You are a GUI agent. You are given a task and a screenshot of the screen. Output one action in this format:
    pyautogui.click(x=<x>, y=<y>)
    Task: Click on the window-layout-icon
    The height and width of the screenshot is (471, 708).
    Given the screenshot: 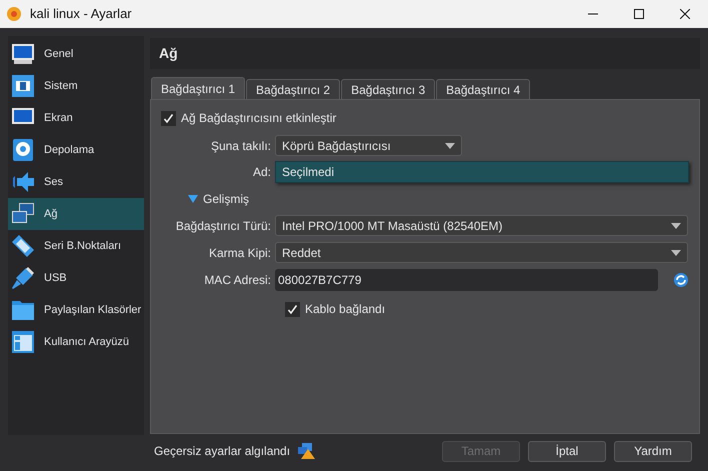 What is the action you would take?
    pyautogui.click(x=23, y=342)
    